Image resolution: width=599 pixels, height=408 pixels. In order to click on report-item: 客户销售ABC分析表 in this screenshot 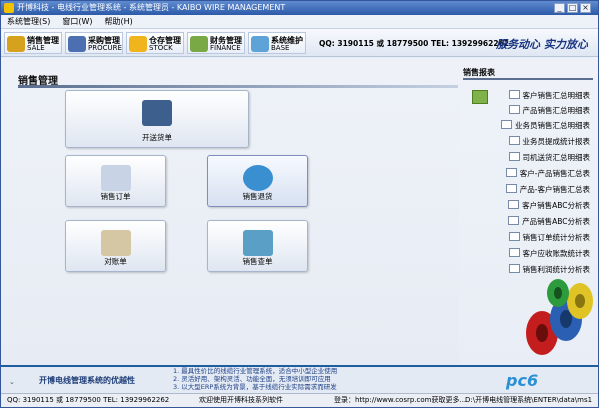, I will do `click(549, 206)`.